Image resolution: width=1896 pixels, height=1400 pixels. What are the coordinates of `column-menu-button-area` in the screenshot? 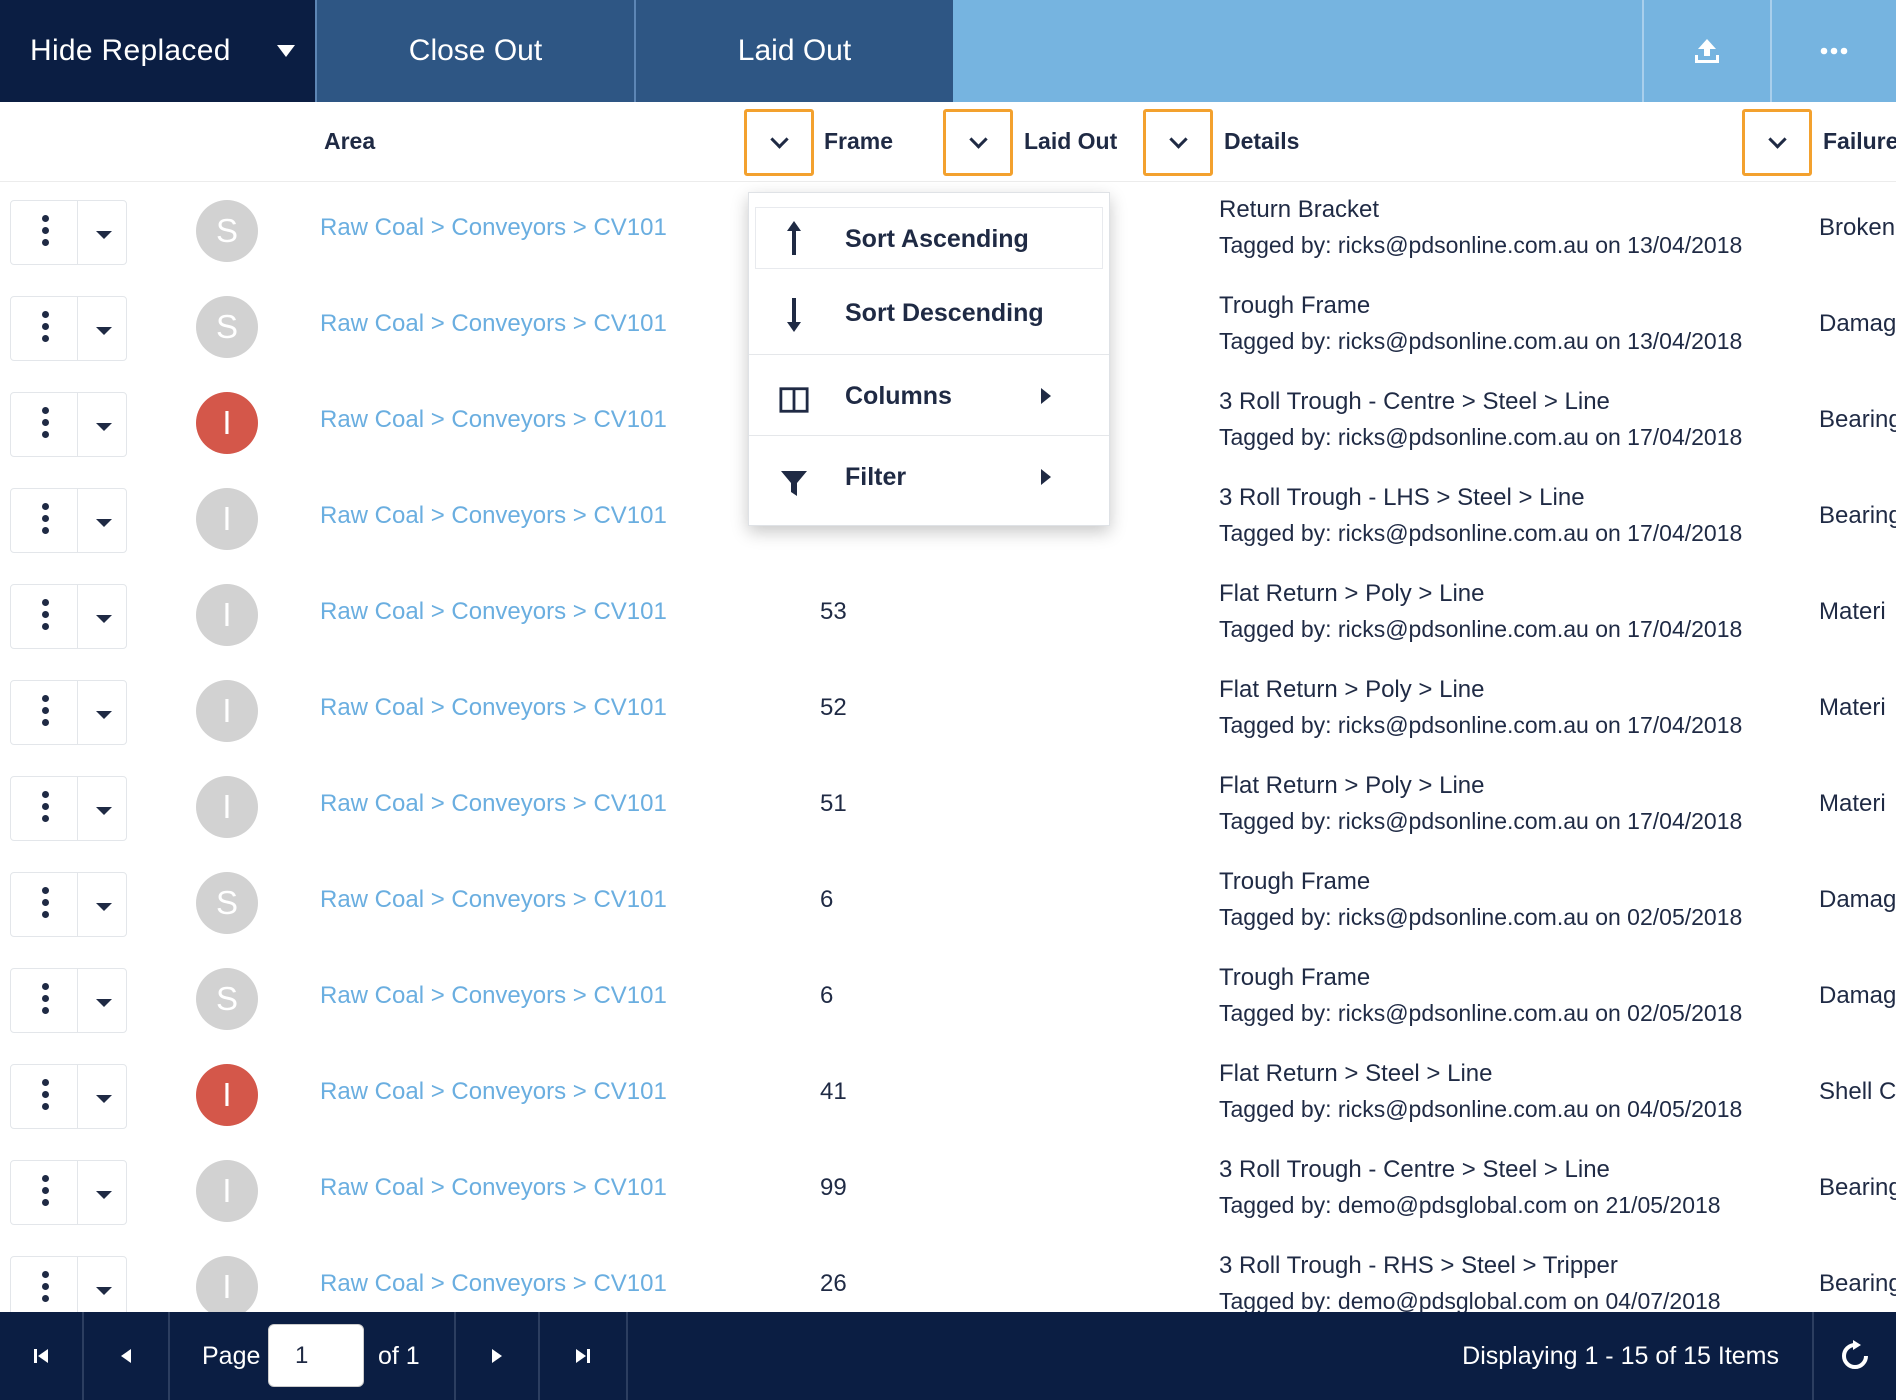 It's located at (779, 142).